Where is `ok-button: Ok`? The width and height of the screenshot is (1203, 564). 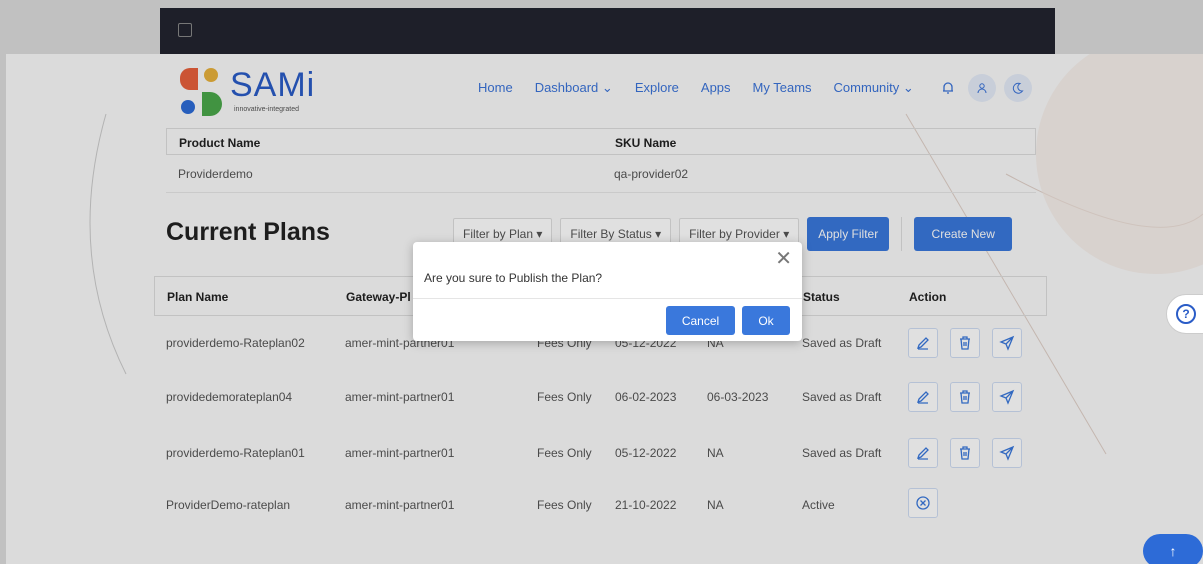
ok-button: Ok is located at coordinates (766, 320).